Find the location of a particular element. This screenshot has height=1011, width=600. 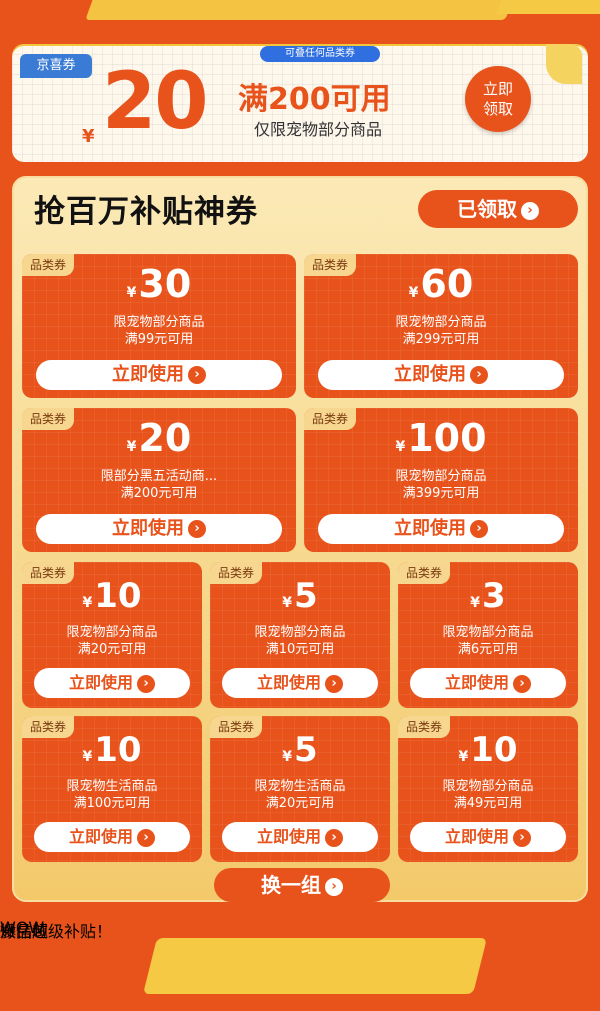

ribbon-decoration-right is located at coordinates (548, 7).